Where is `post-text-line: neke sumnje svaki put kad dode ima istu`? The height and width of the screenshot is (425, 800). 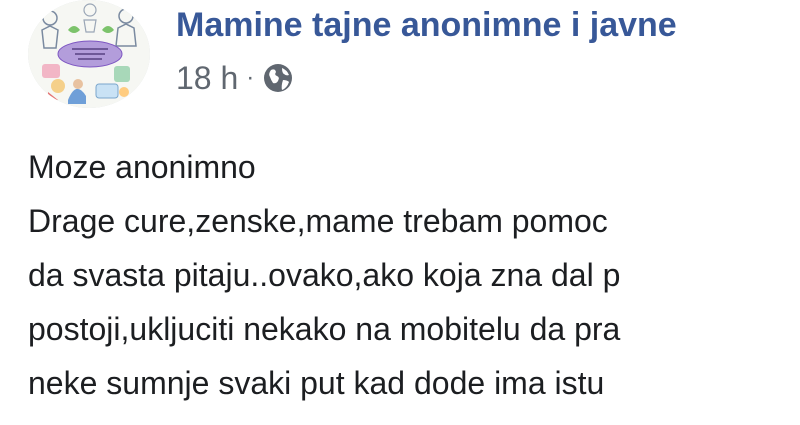
post-text-line: neke sumnje svaki put kad dode ima istu is located at coordinates (316, 383).